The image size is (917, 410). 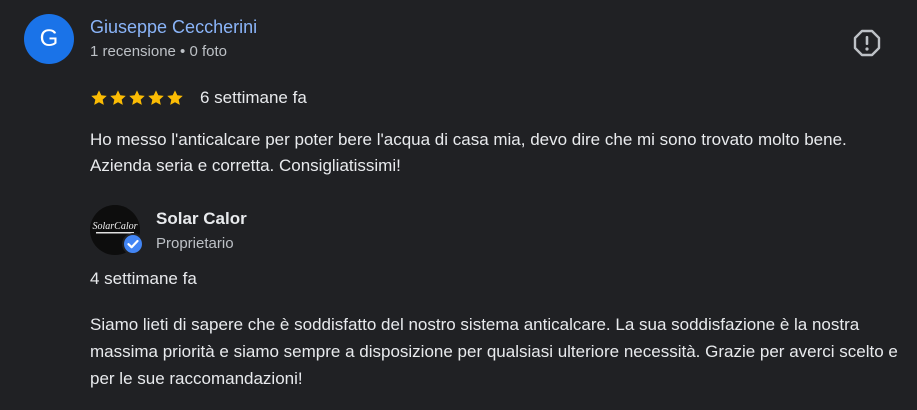 I want to click on star-rating, so click(x=137, y=98).